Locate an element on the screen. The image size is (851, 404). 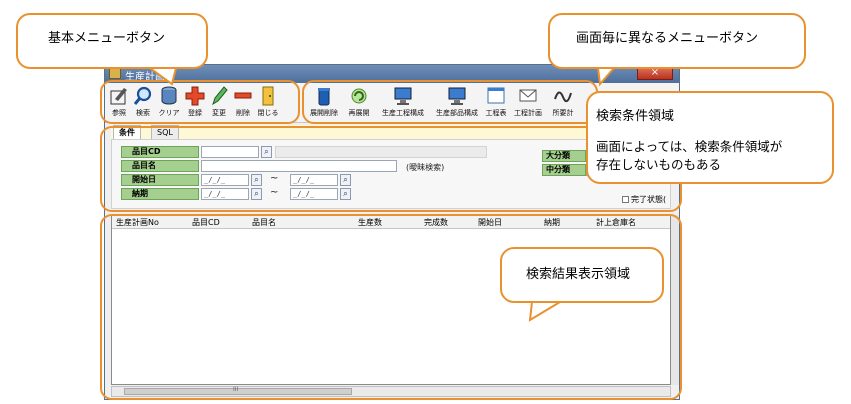
result-area-callout-text: 検索結果表示領域 is located at coordinates (578, 274).